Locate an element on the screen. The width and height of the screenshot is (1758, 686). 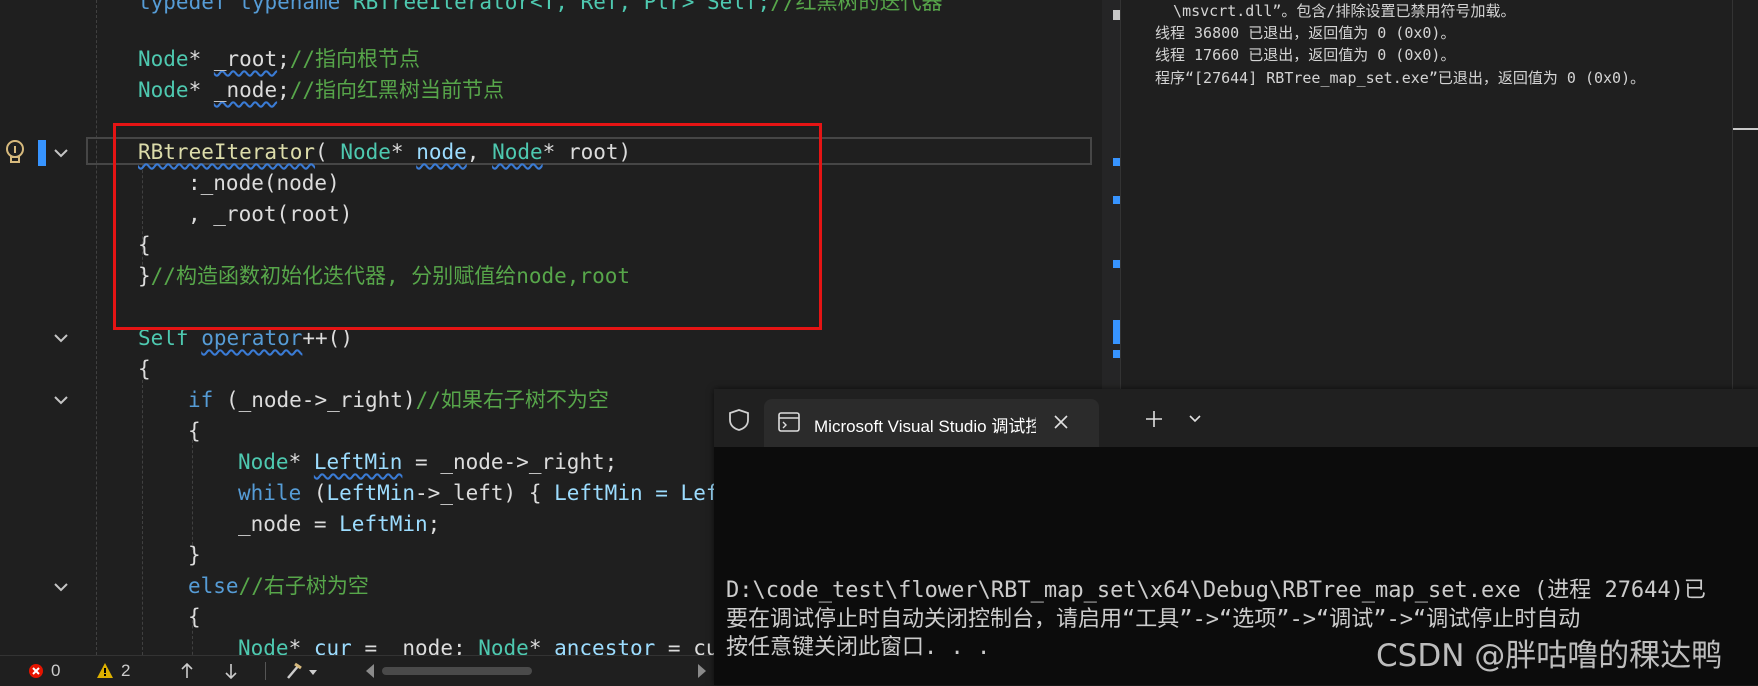
code-line: Node* _node;//指向红黑树当前节点 is located at coordinates (321, 90).